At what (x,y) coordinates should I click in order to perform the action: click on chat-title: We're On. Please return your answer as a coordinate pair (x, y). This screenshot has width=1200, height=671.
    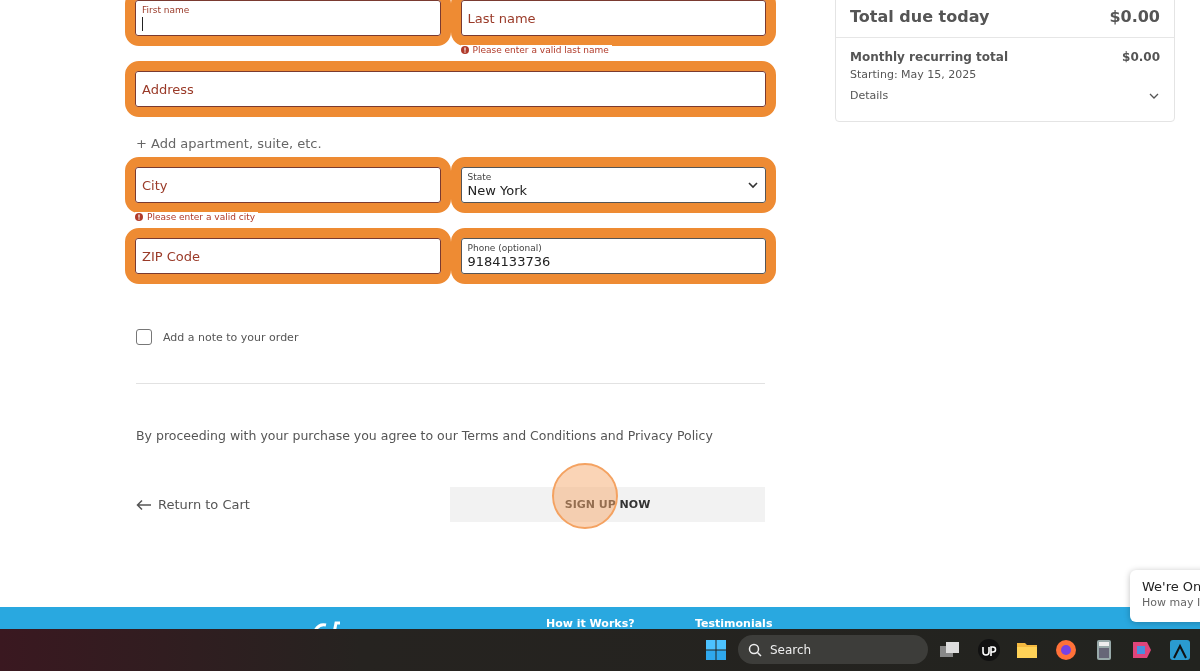
    Looking at the image, I should click on (1171, 586).